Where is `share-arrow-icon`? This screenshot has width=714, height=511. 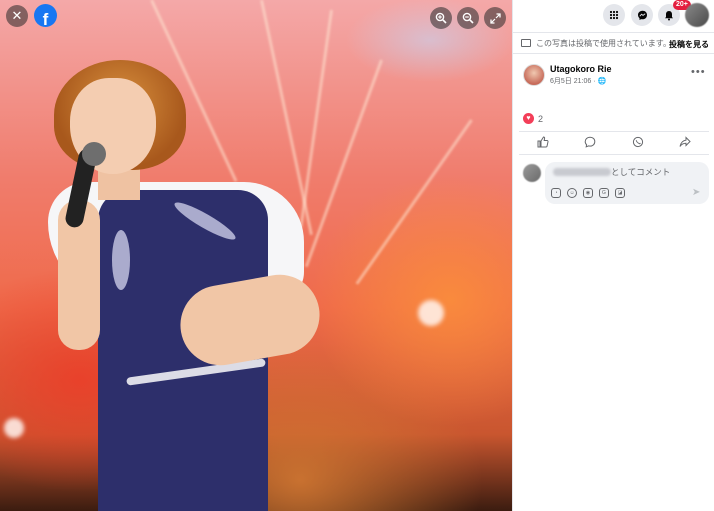 share-arrow-icon is located at coordinates (685, 141).